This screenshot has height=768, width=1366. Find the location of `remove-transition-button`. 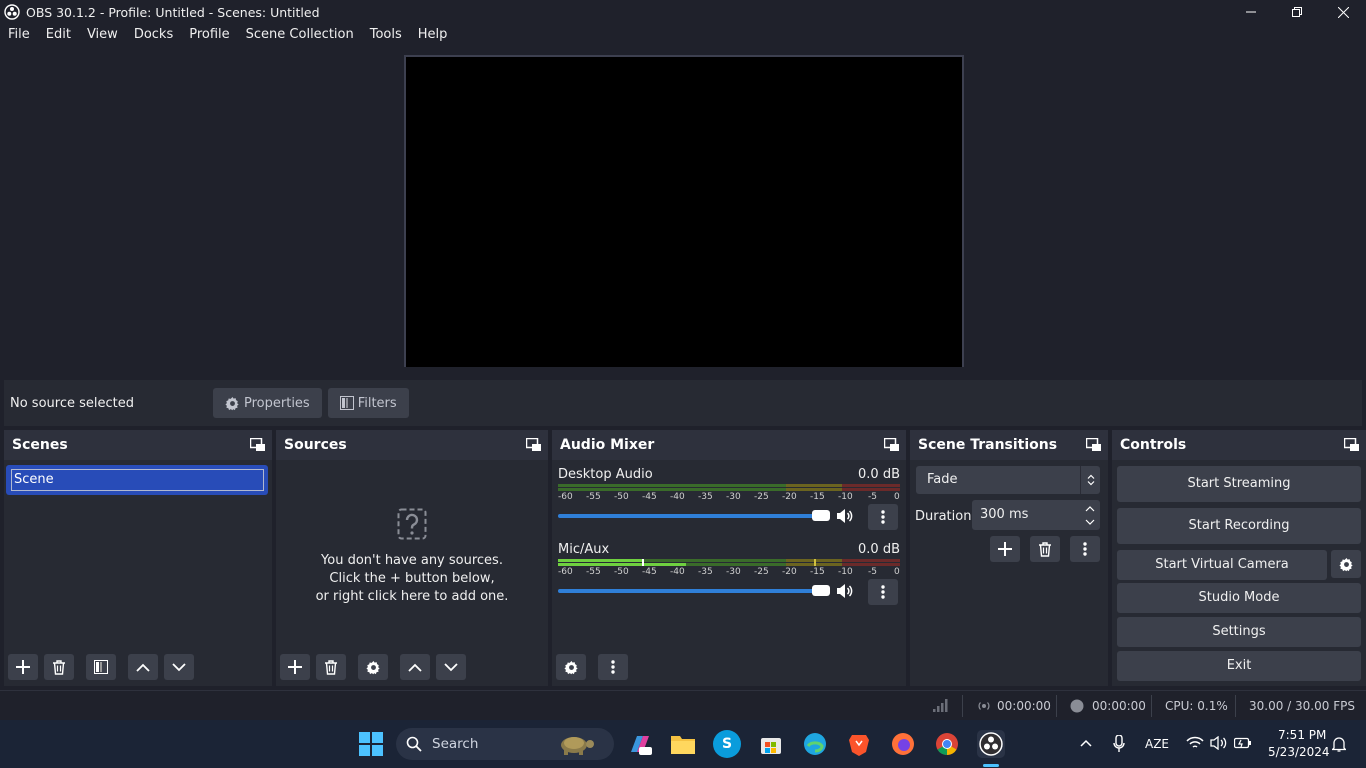

remove-transition-button is located at coordinates (1045, 549).